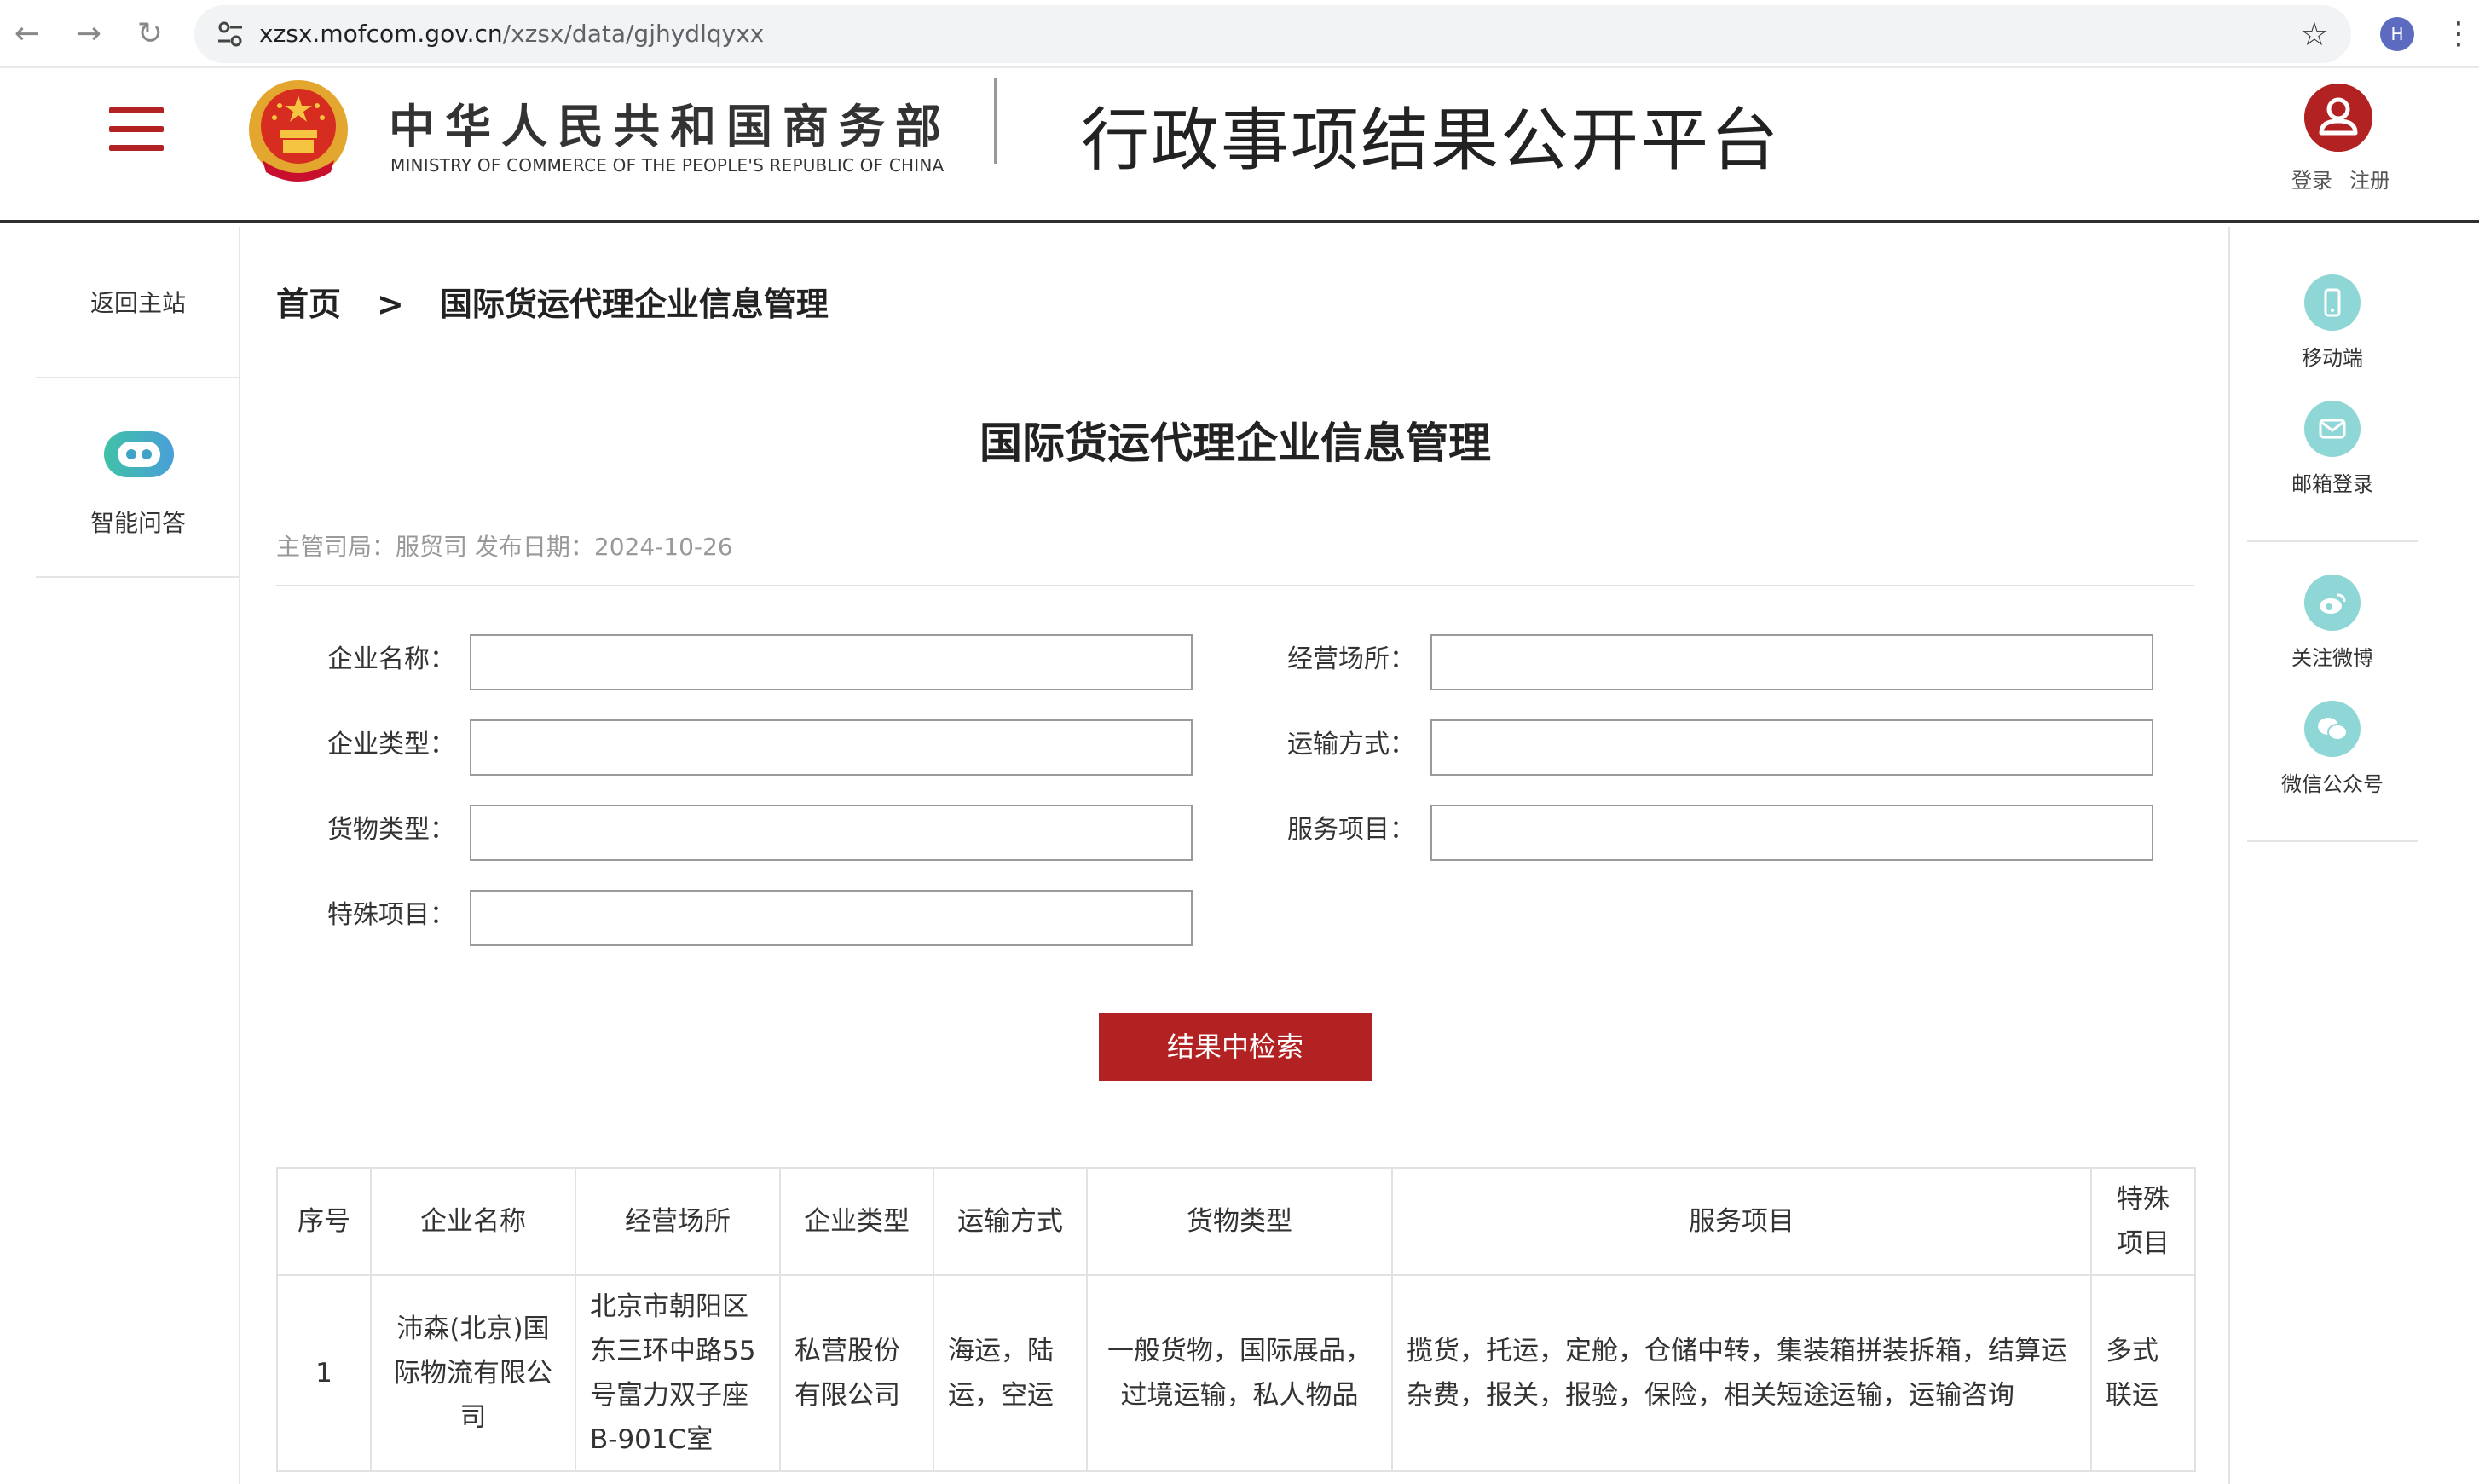 Image resolution: width=2479 pixels, height=1484 pixels. Describe the element at coordinates (138, 302) in the screenshot. I see `back-home-link: 返回主站` at that location.